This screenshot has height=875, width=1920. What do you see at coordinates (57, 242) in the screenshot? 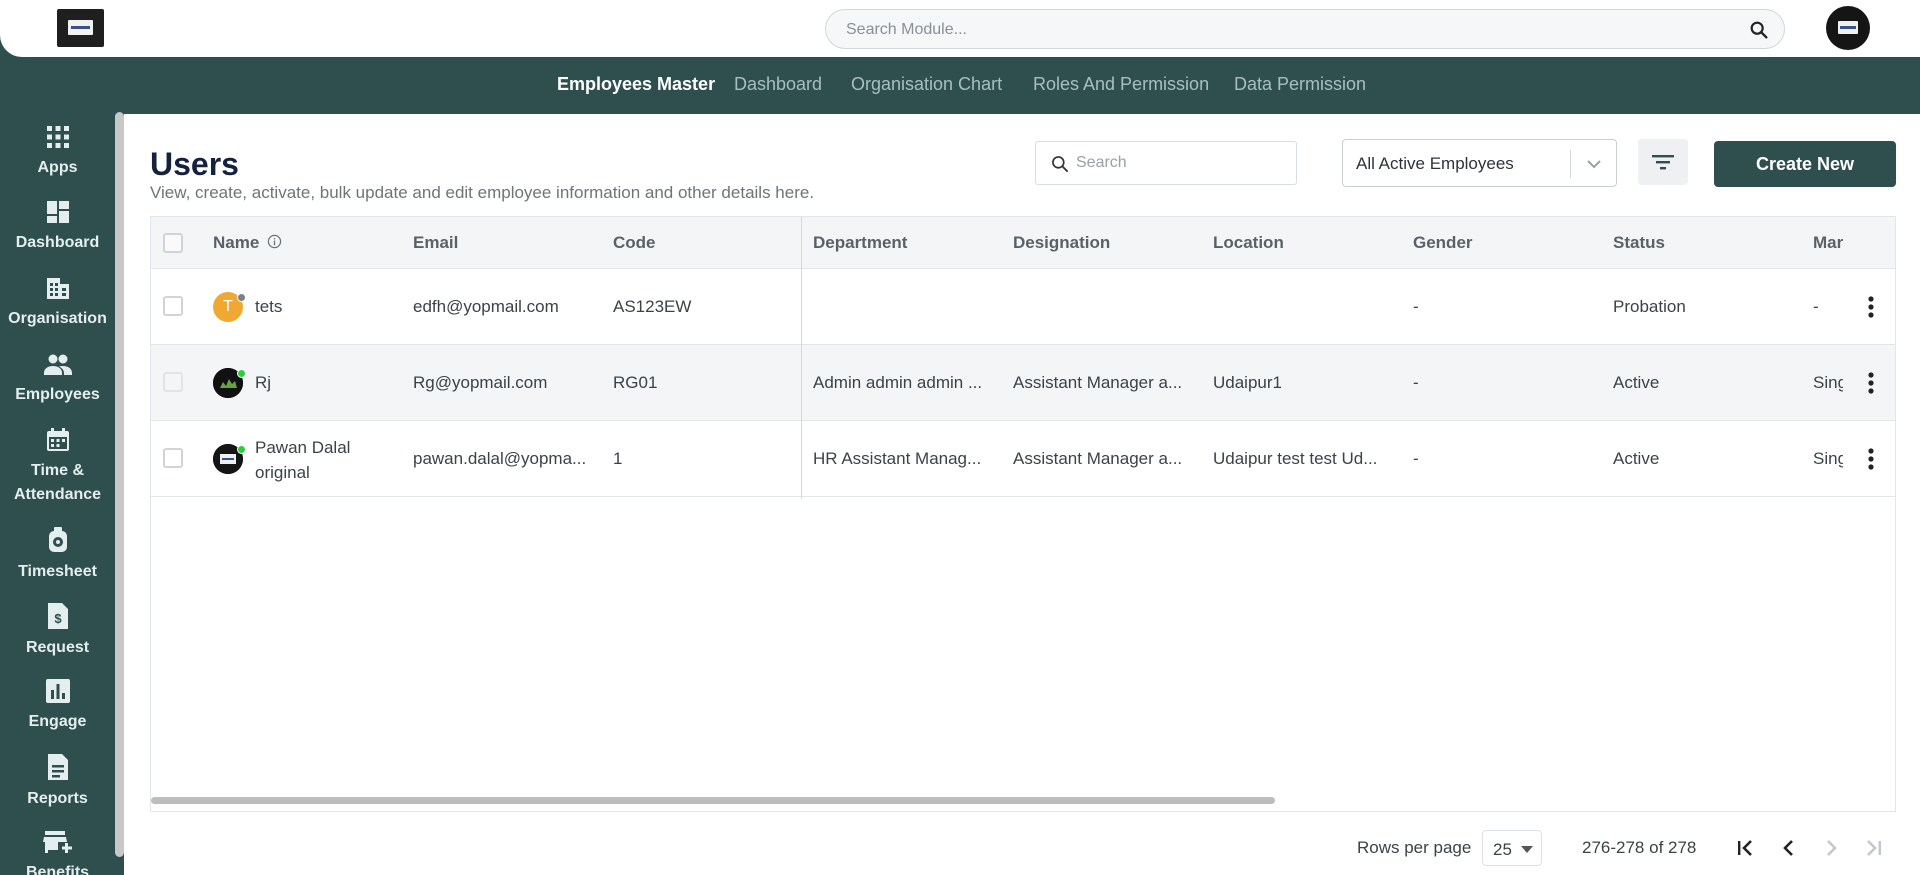
I see `sidebar-item-label: Dashboard` at bounding box center [57, 242].